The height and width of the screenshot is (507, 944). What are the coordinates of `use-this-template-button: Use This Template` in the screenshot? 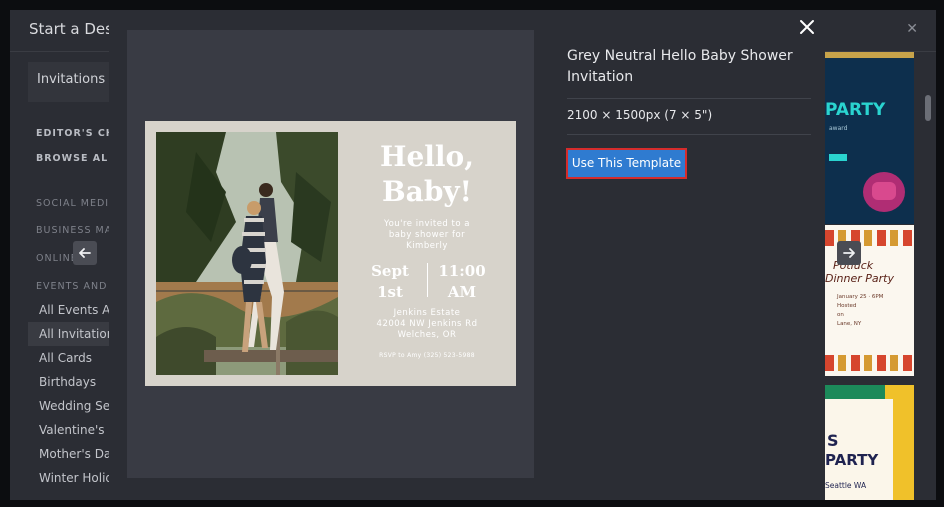 It's located at (626, 163).